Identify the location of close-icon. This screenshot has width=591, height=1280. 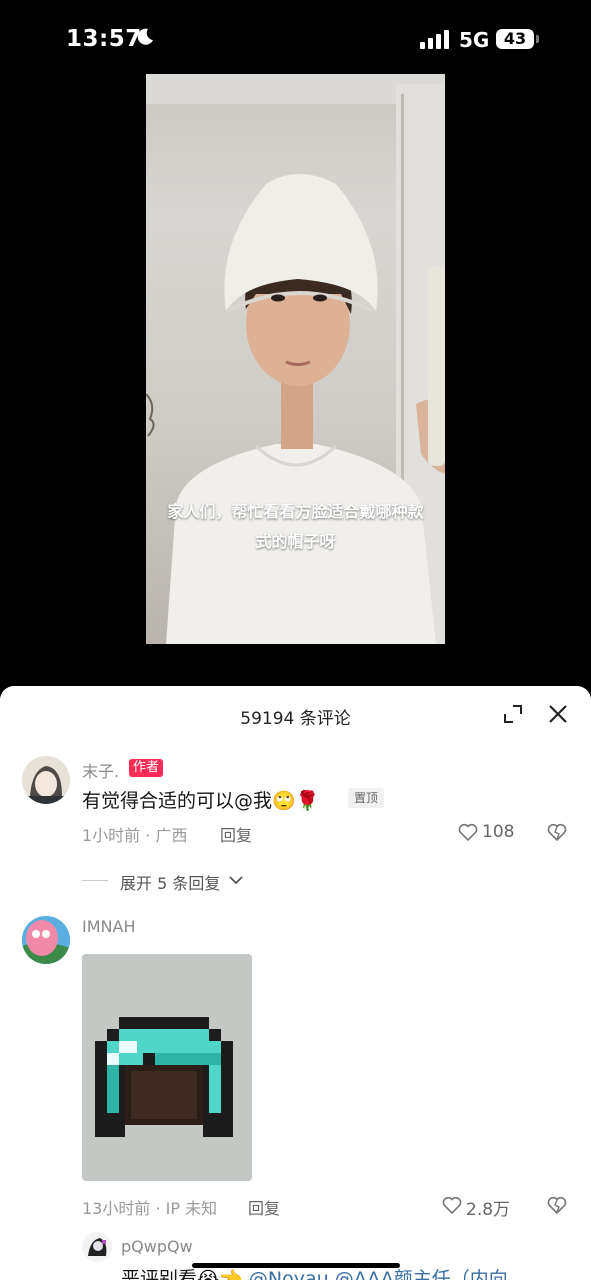
(558, 714).